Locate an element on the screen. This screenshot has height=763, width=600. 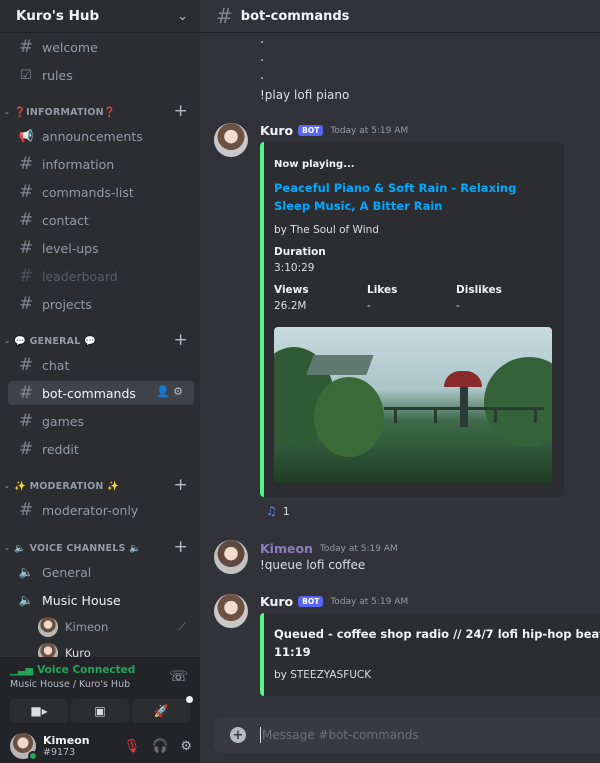
embed-author: by STEEZYASFUCK is located at coordinates (323, 675).